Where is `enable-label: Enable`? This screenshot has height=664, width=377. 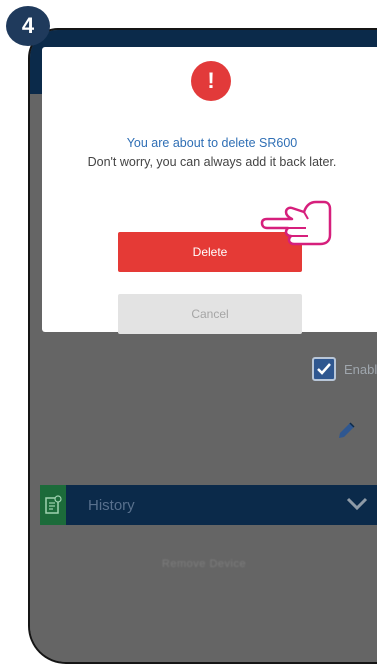
enable-label: Enable is located at coordinates (360, 369).